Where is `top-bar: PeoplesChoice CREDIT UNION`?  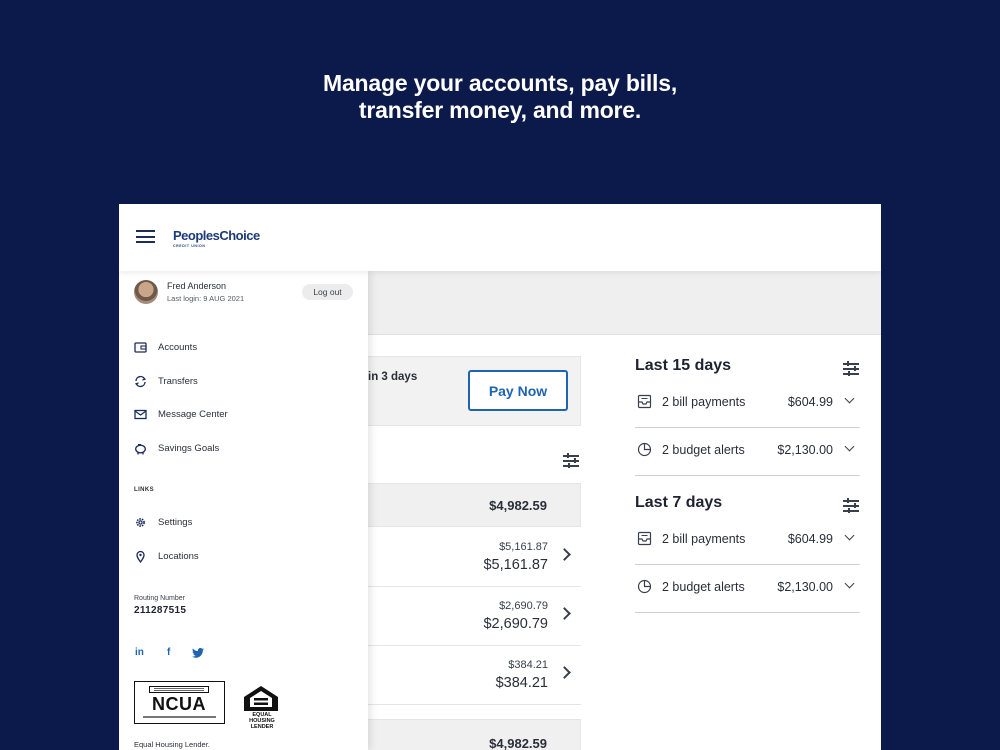
top-bar: PeoplesChoice CREDIT UNION is located at coordinates (500, 237).